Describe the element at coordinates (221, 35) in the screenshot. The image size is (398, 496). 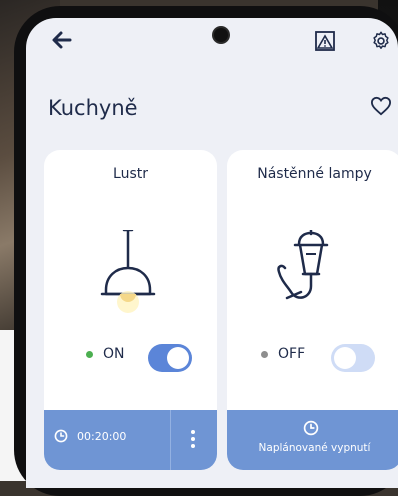
I see `front-camera` at that location.